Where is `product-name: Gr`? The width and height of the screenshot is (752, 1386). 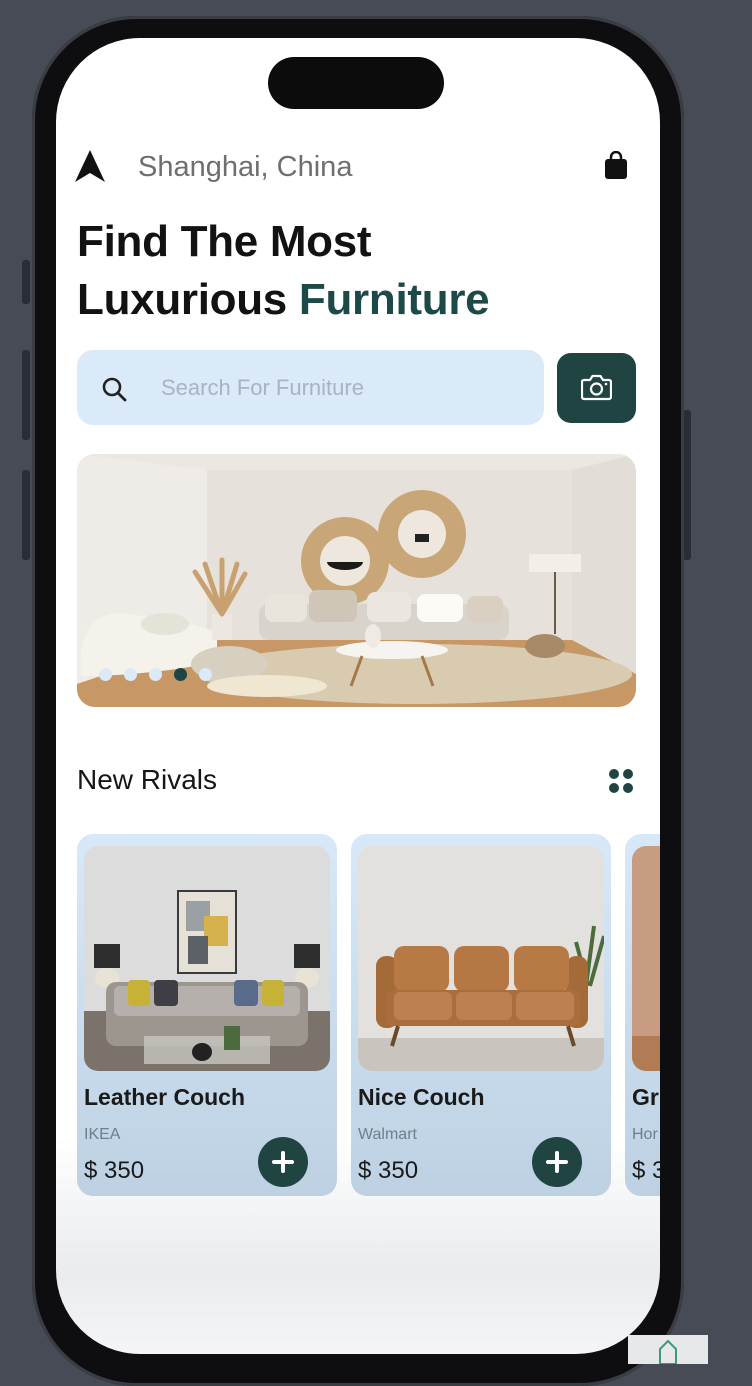
product-name: Gr is located at coordinates (645, 1097).